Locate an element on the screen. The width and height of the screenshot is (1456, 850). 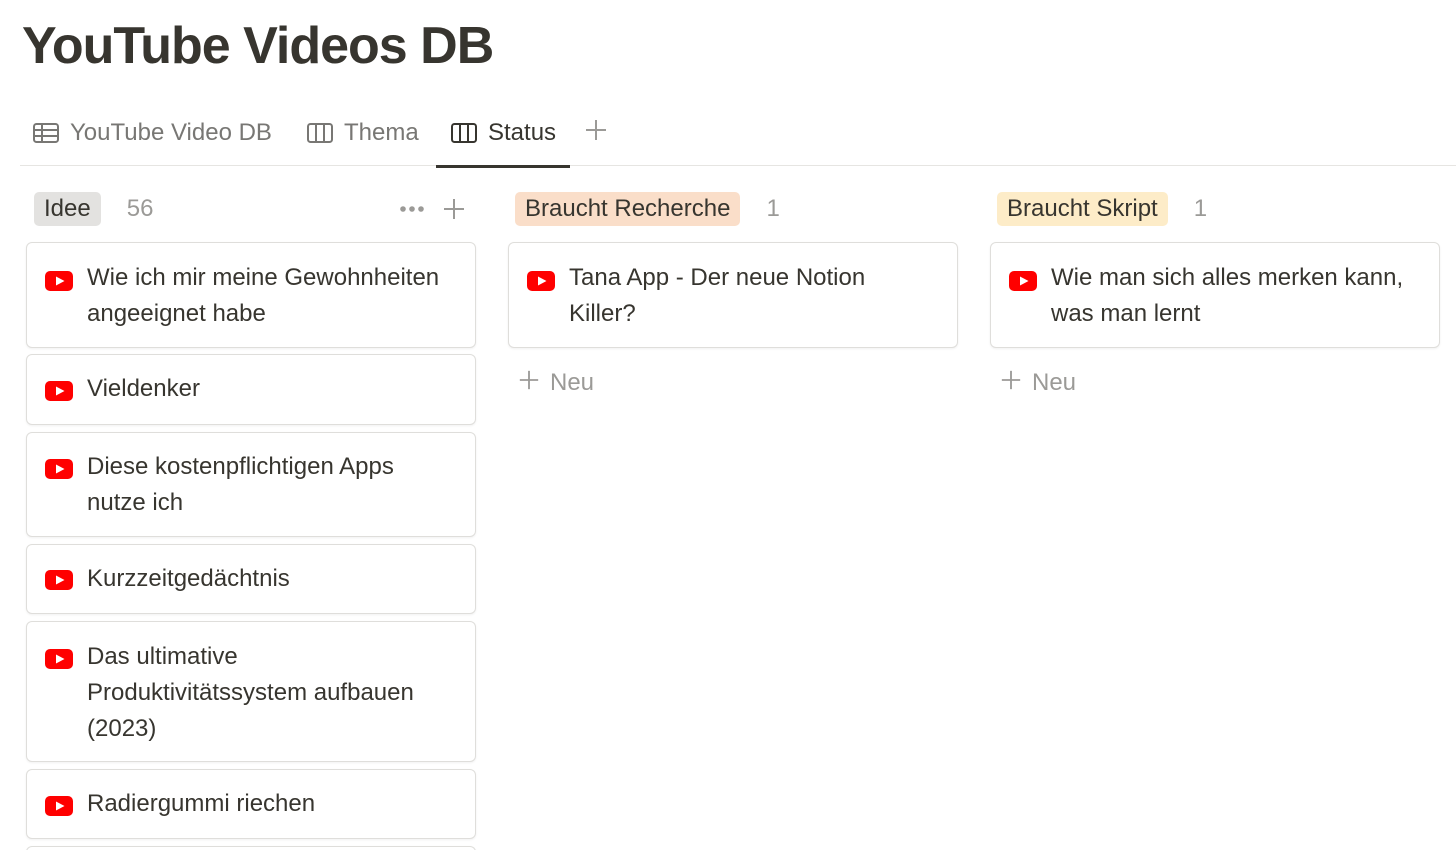
column-header: Idee 56 is located at coordinates (251, 209).